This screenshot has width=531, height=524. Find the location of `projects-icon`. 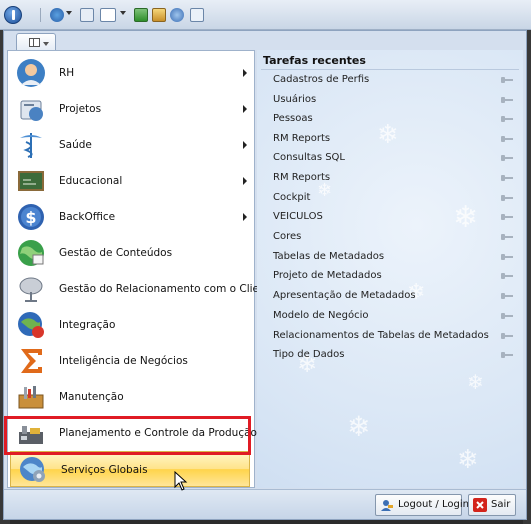

projects-icon is located at coordinates (31, 110).